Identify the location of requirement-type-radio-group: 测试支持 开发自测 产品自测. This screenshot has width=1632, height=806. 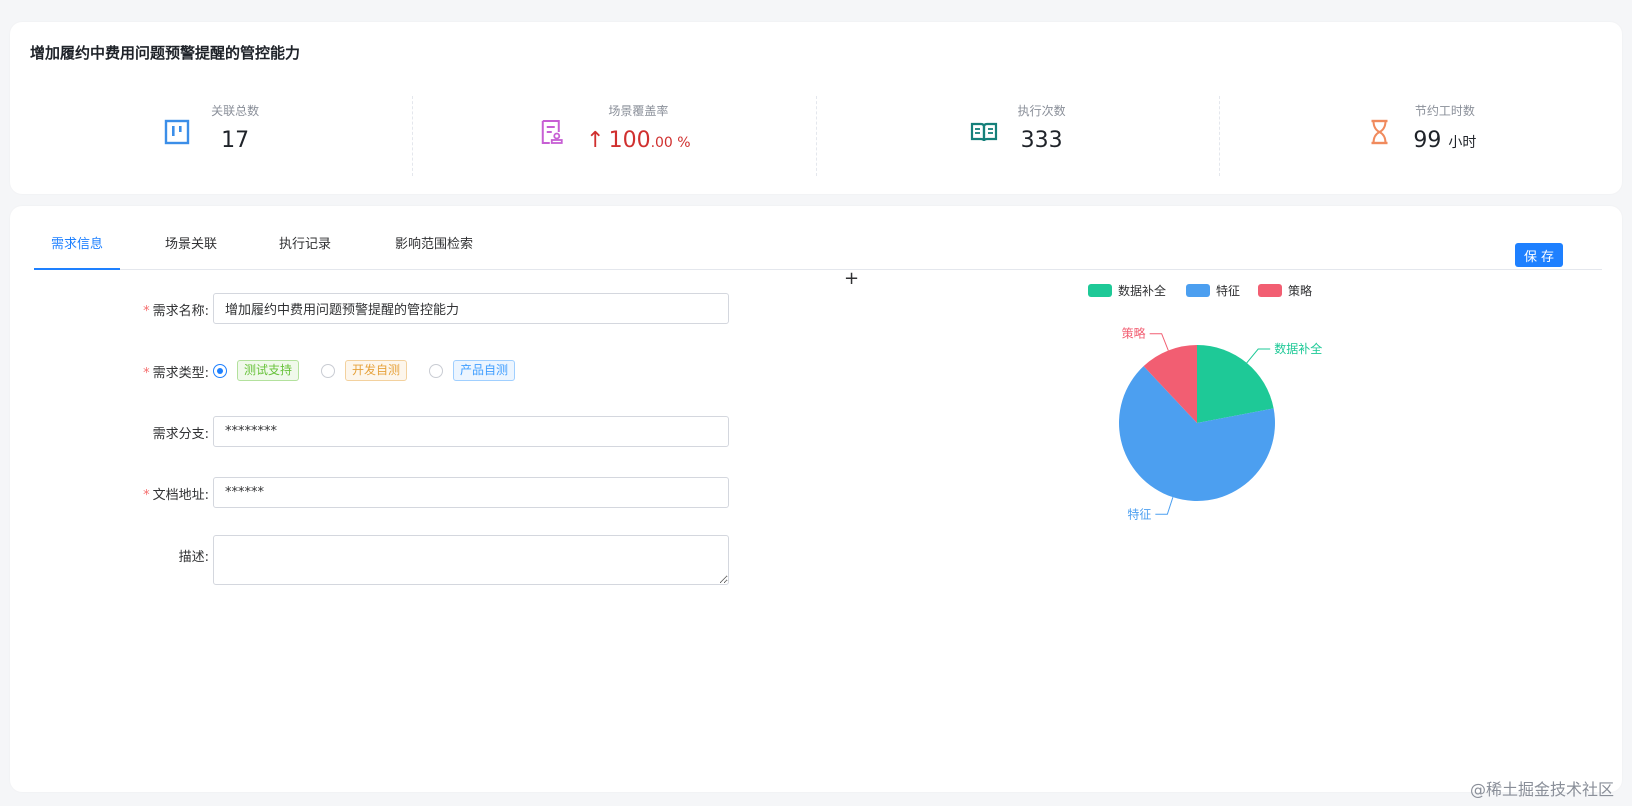
(375, 370).